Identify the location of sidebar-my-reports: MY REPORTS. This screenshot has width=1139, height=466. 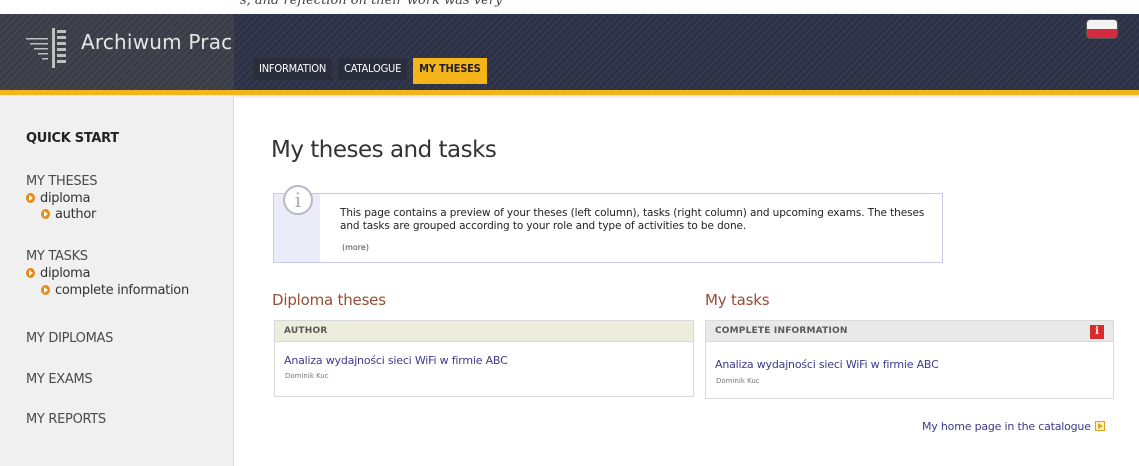
(66, 419).